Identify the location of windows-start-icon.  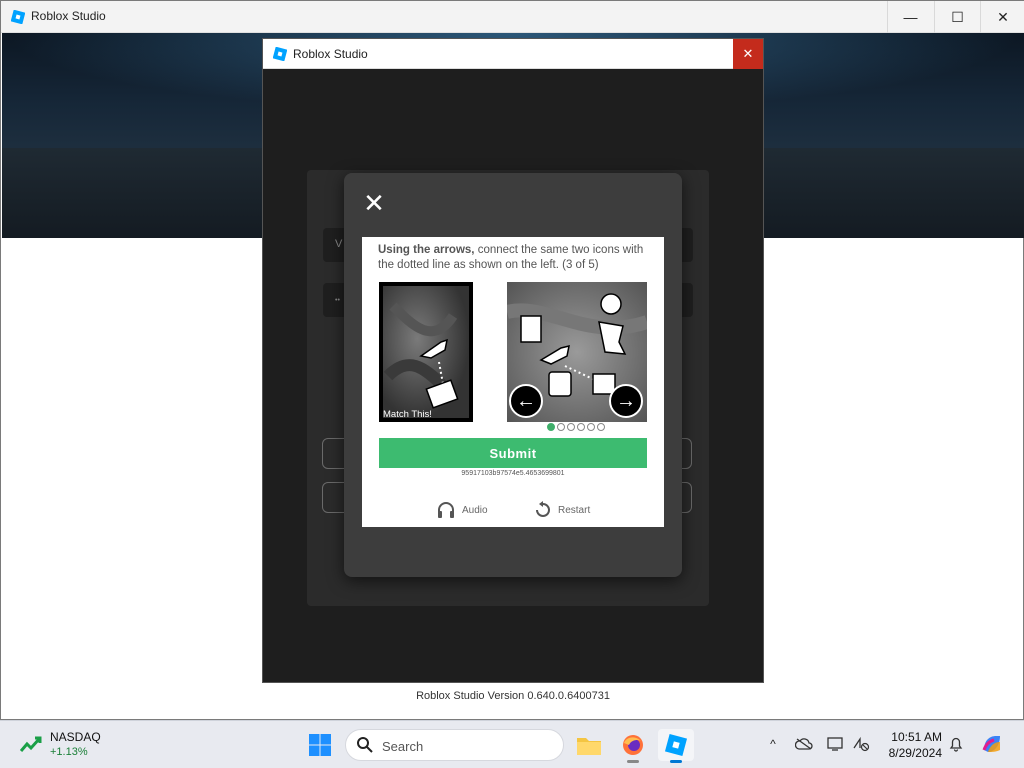
(320, 745).